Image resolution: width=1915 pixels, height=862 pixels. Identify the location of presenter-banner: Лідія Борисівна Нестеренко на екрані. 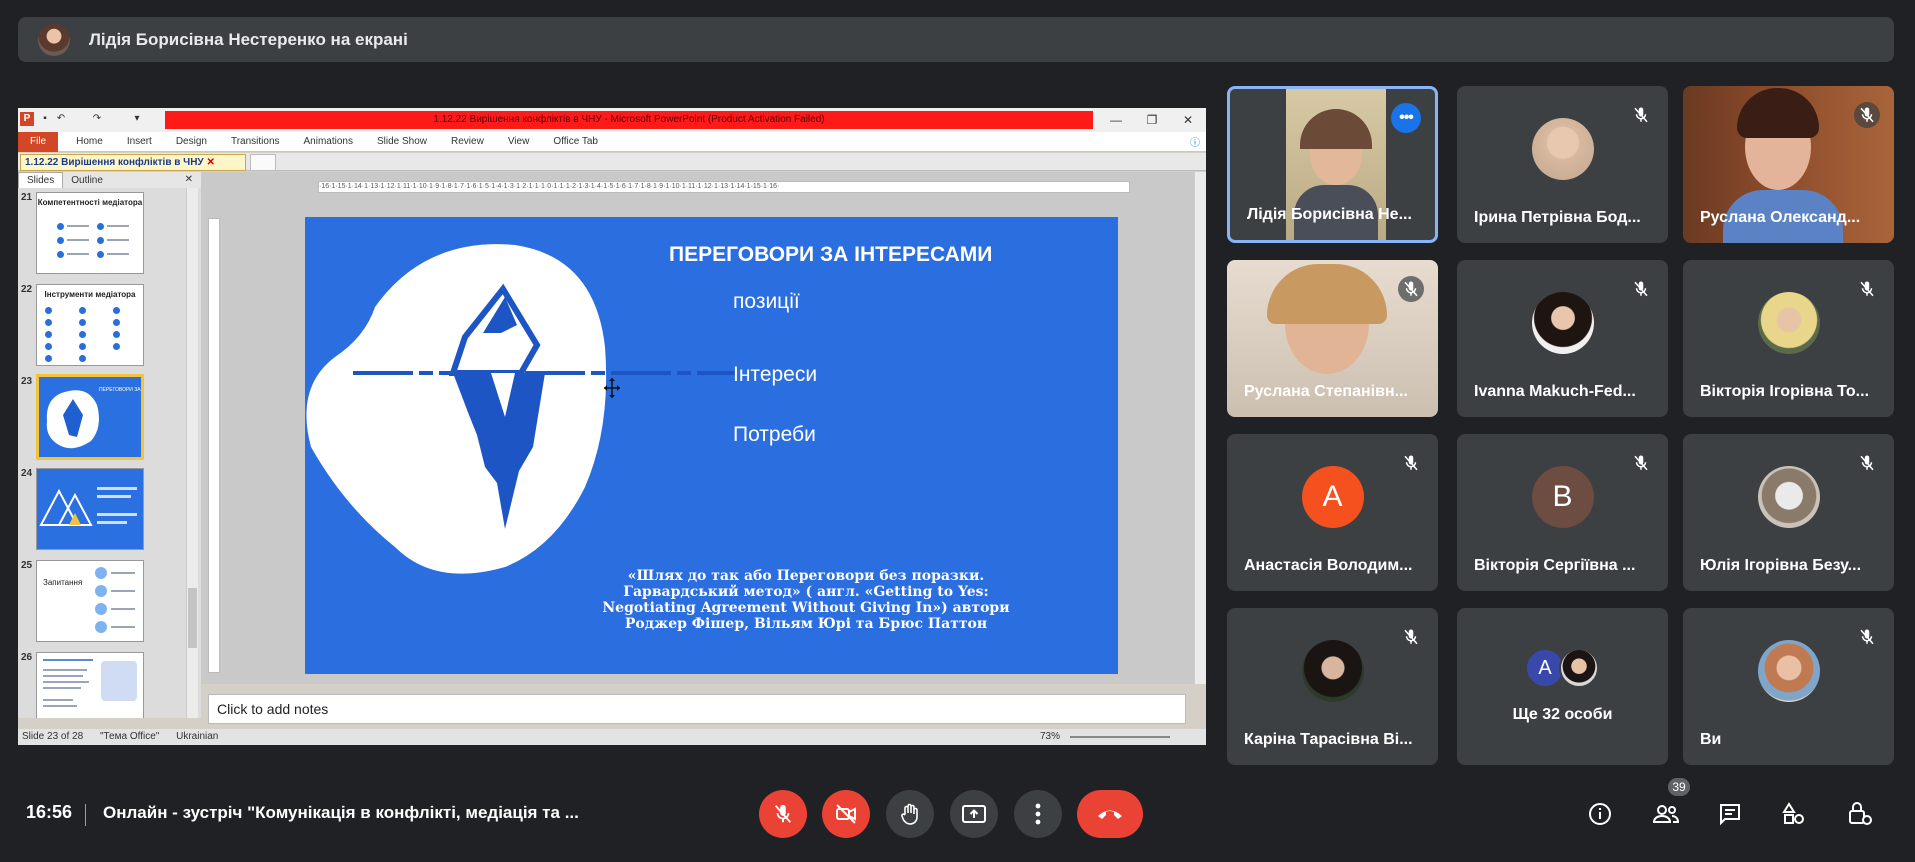
(956, 39).